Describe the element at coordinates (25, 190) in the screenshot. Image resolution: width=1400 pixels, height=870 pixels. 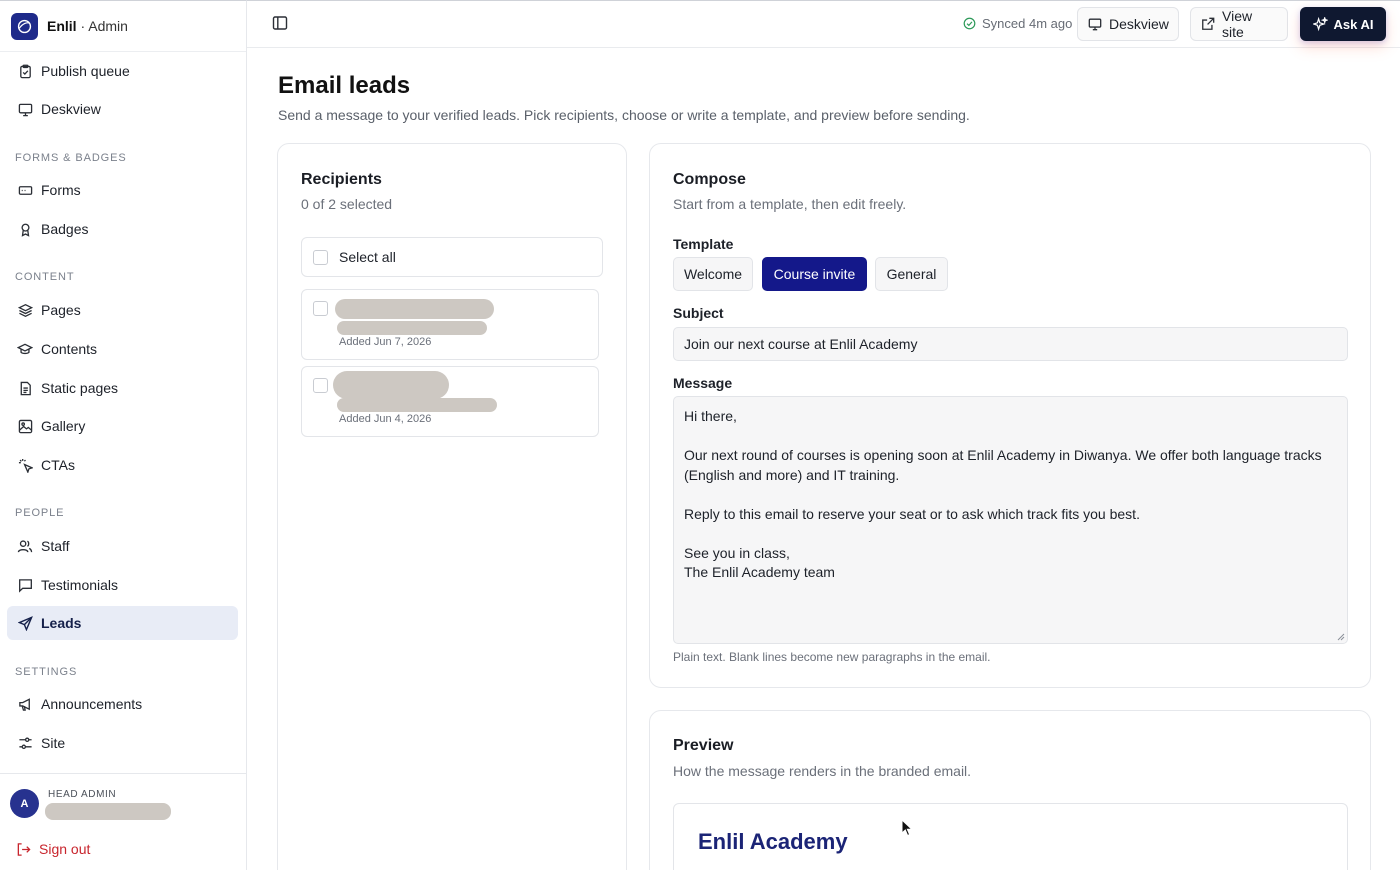
I see `form-icon` at that location.